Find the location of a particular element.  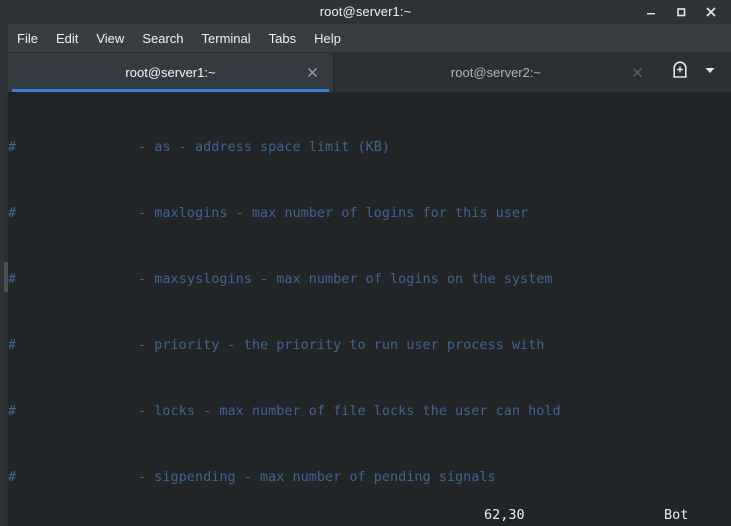

new-tab-icon is located at coordinates (680, 72).